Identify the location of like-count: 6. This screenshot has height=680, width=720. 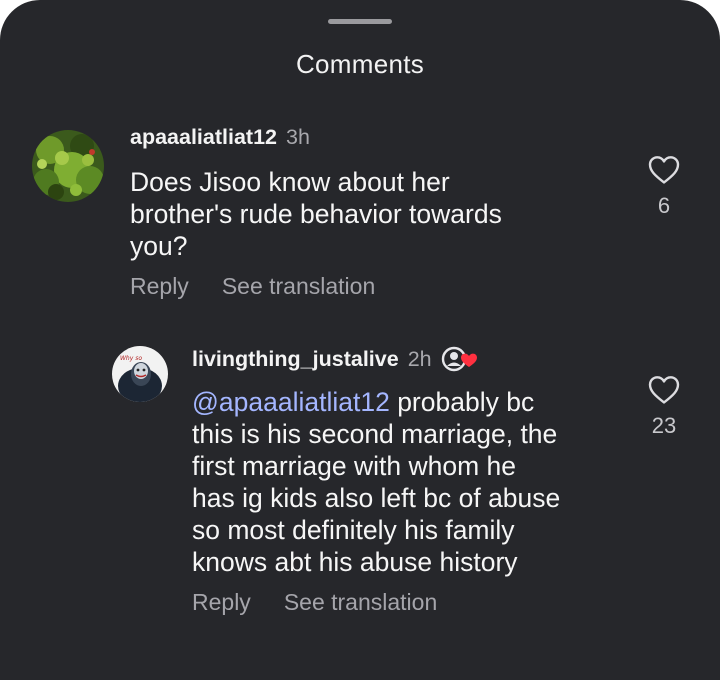
(664, 205).